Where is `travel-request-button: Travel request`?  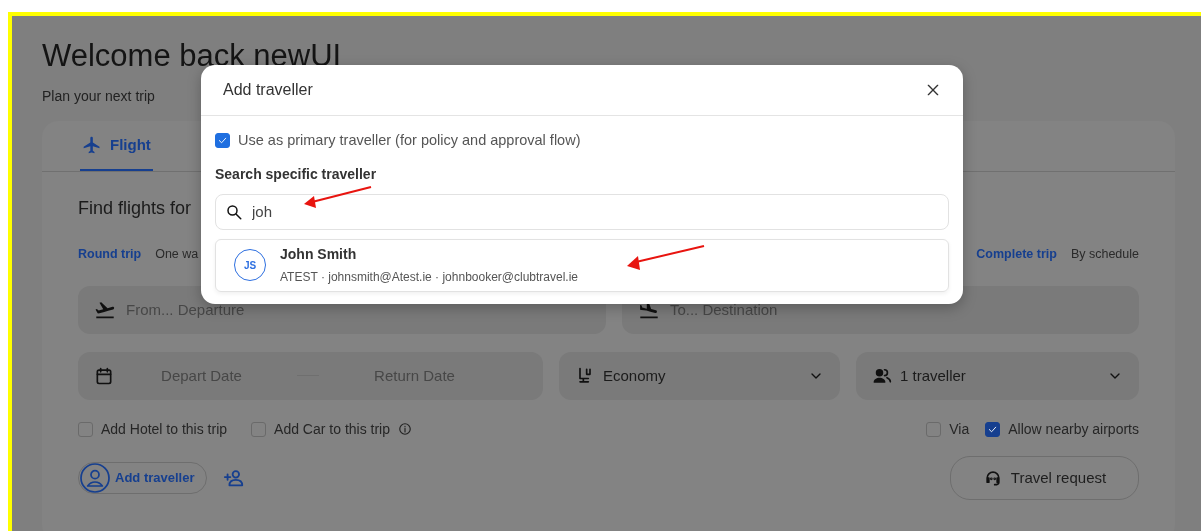 travel-request-button: Travel request is located at coordinates (1044, 477).